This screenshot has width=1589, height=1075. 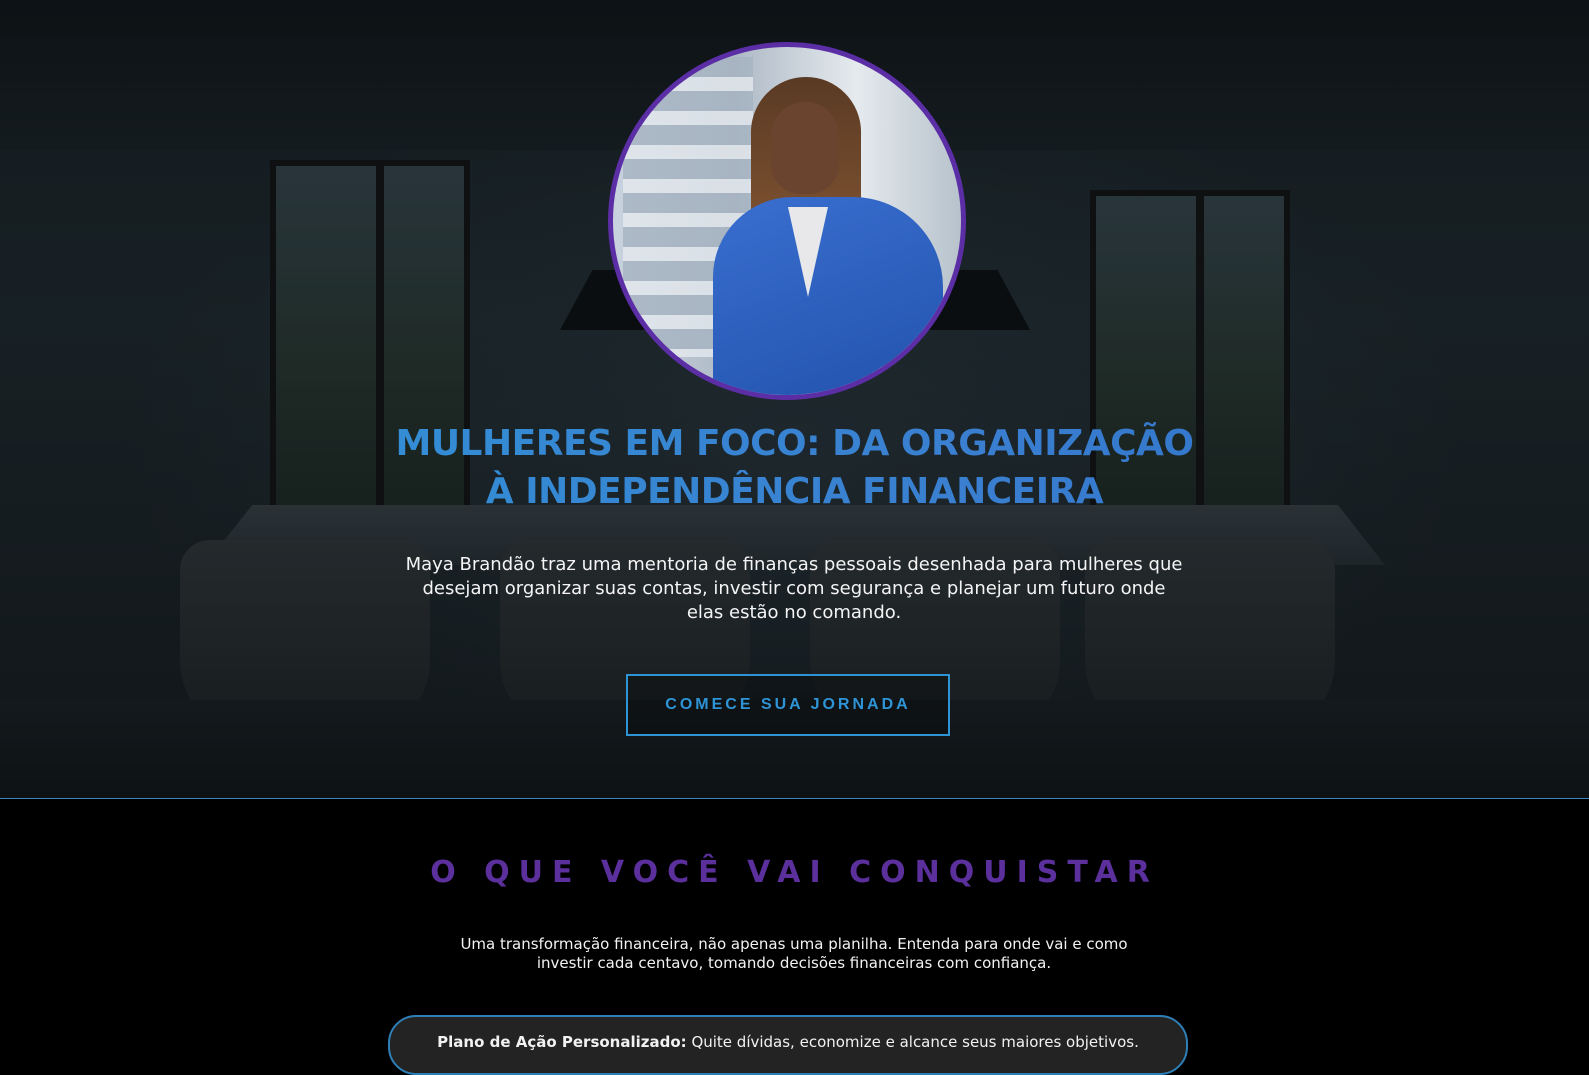 I want to click on mentor-portrait, so click(x=787, y=221).